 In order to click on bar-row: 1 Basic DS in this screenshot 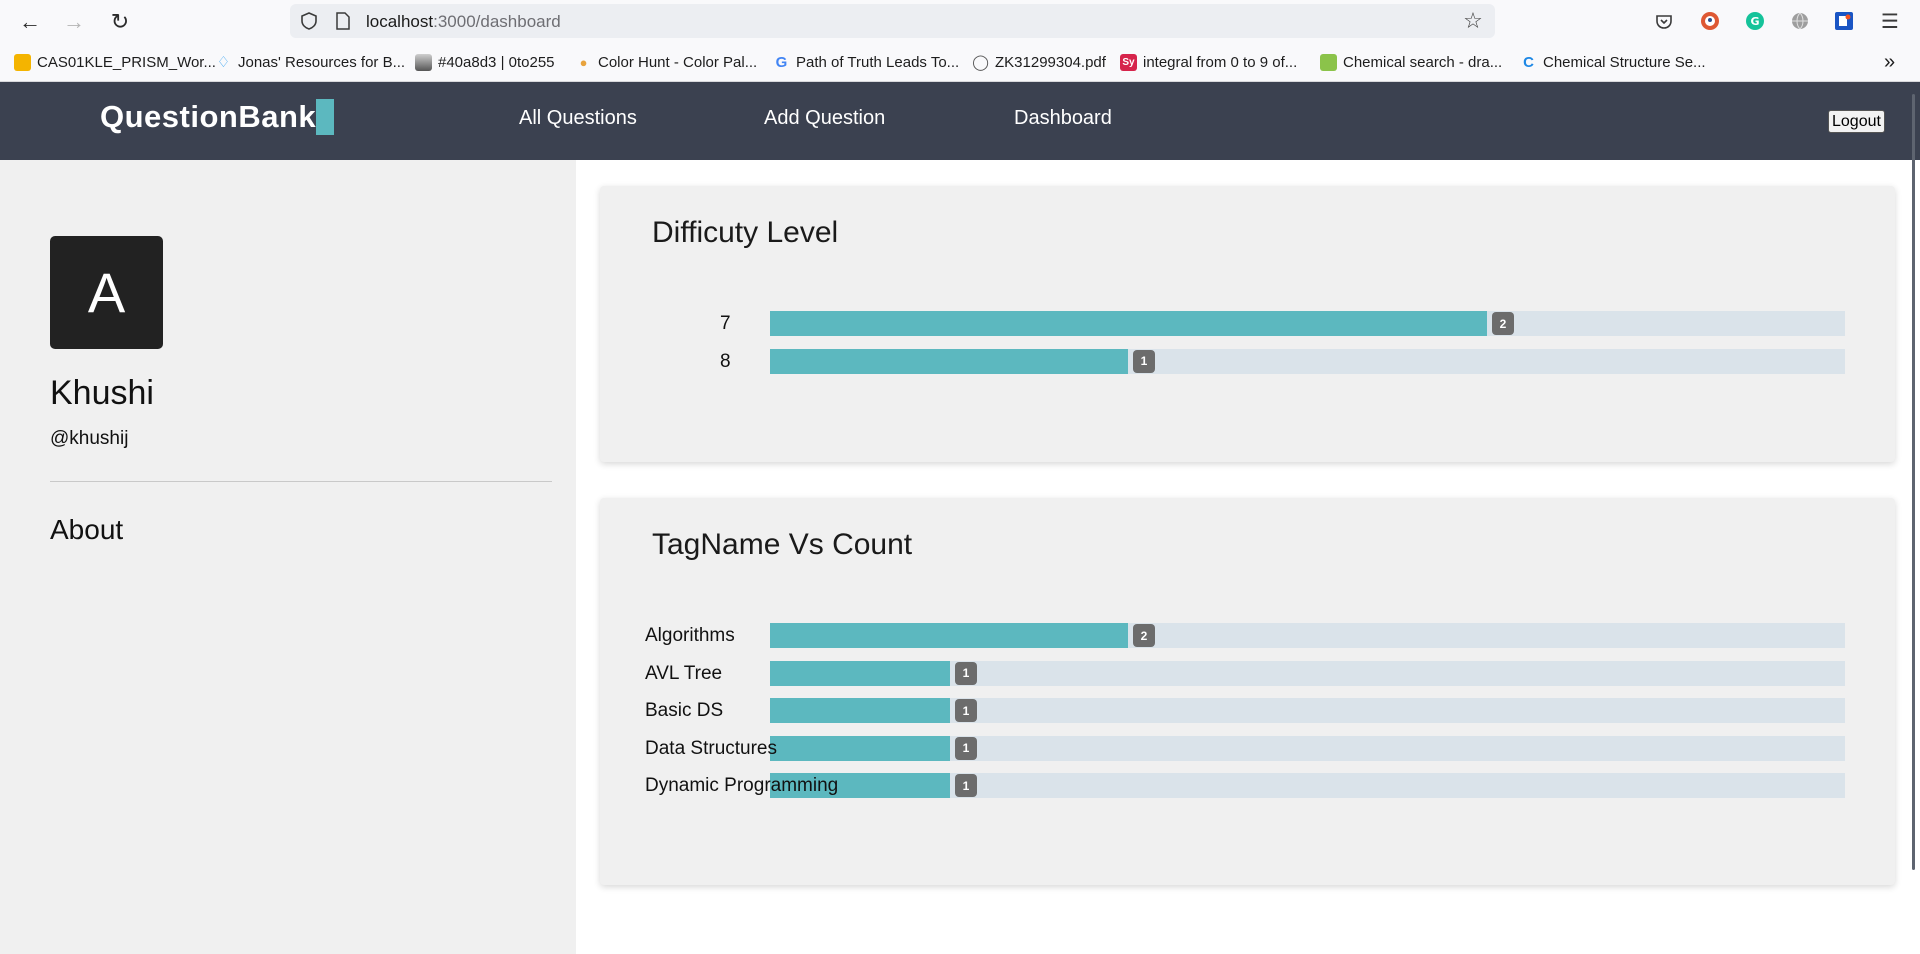, I will do `click(1247, 710)`.